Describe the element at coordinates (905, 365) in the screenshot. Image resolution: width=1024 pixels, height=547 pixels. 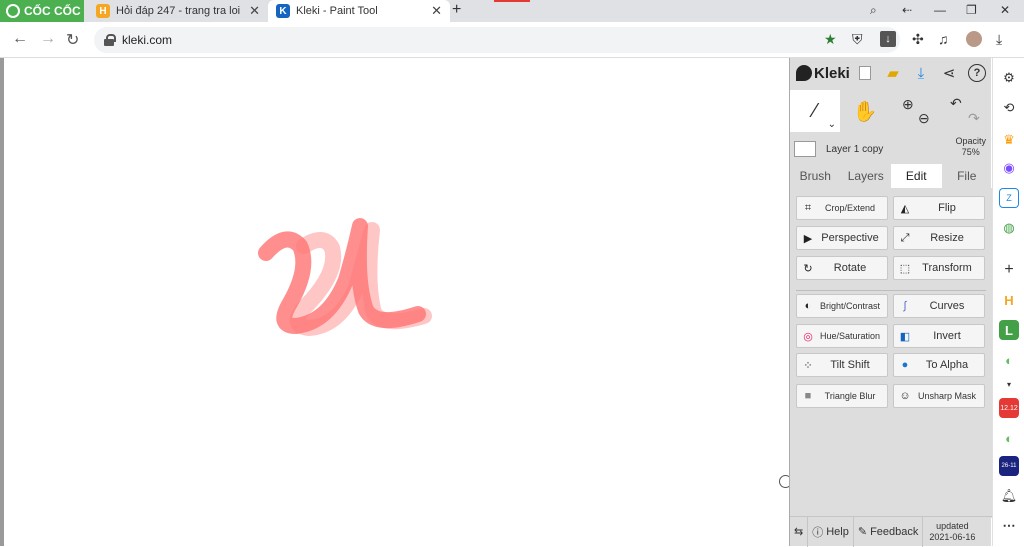
I see `to-alpha-icon: ●` at that location.